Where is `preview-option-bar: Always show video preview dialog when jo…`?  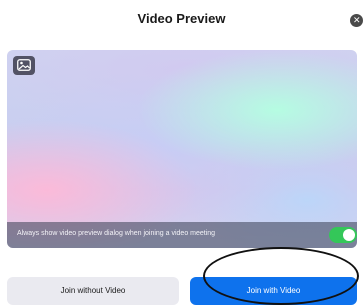 preview-option-bar: Always show video preview dialog when jo… is located at coordinates (182, 235).